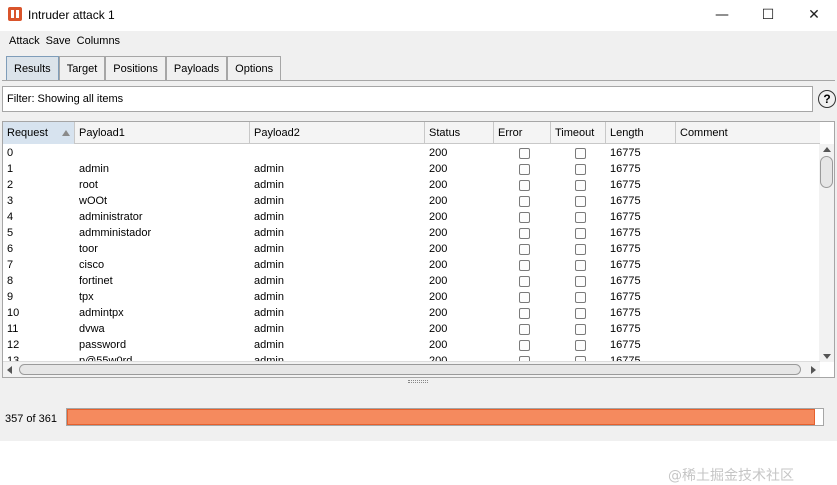 This screenshot has height=485, width=837. I want to click on table-row: 8 fortinet admin 200 16775, so click(411, 281).